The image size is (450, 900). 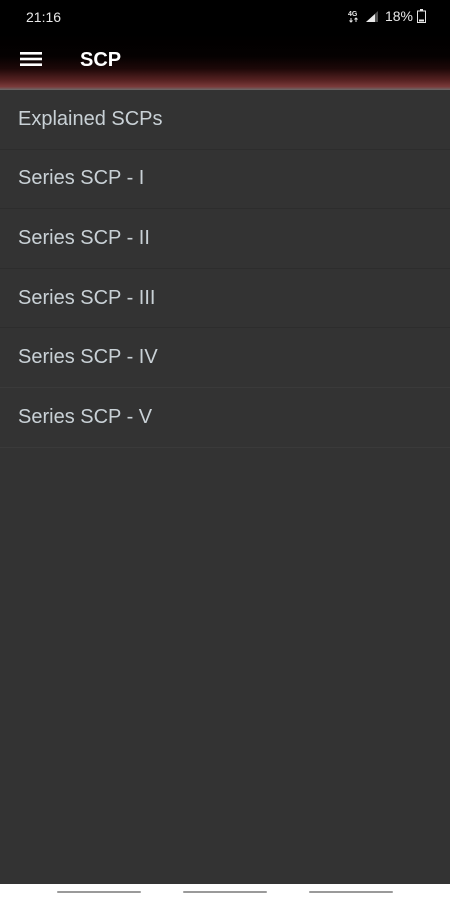 I want to click on list-item-series-3: Series SCP - III, so click(x=225, y=299).